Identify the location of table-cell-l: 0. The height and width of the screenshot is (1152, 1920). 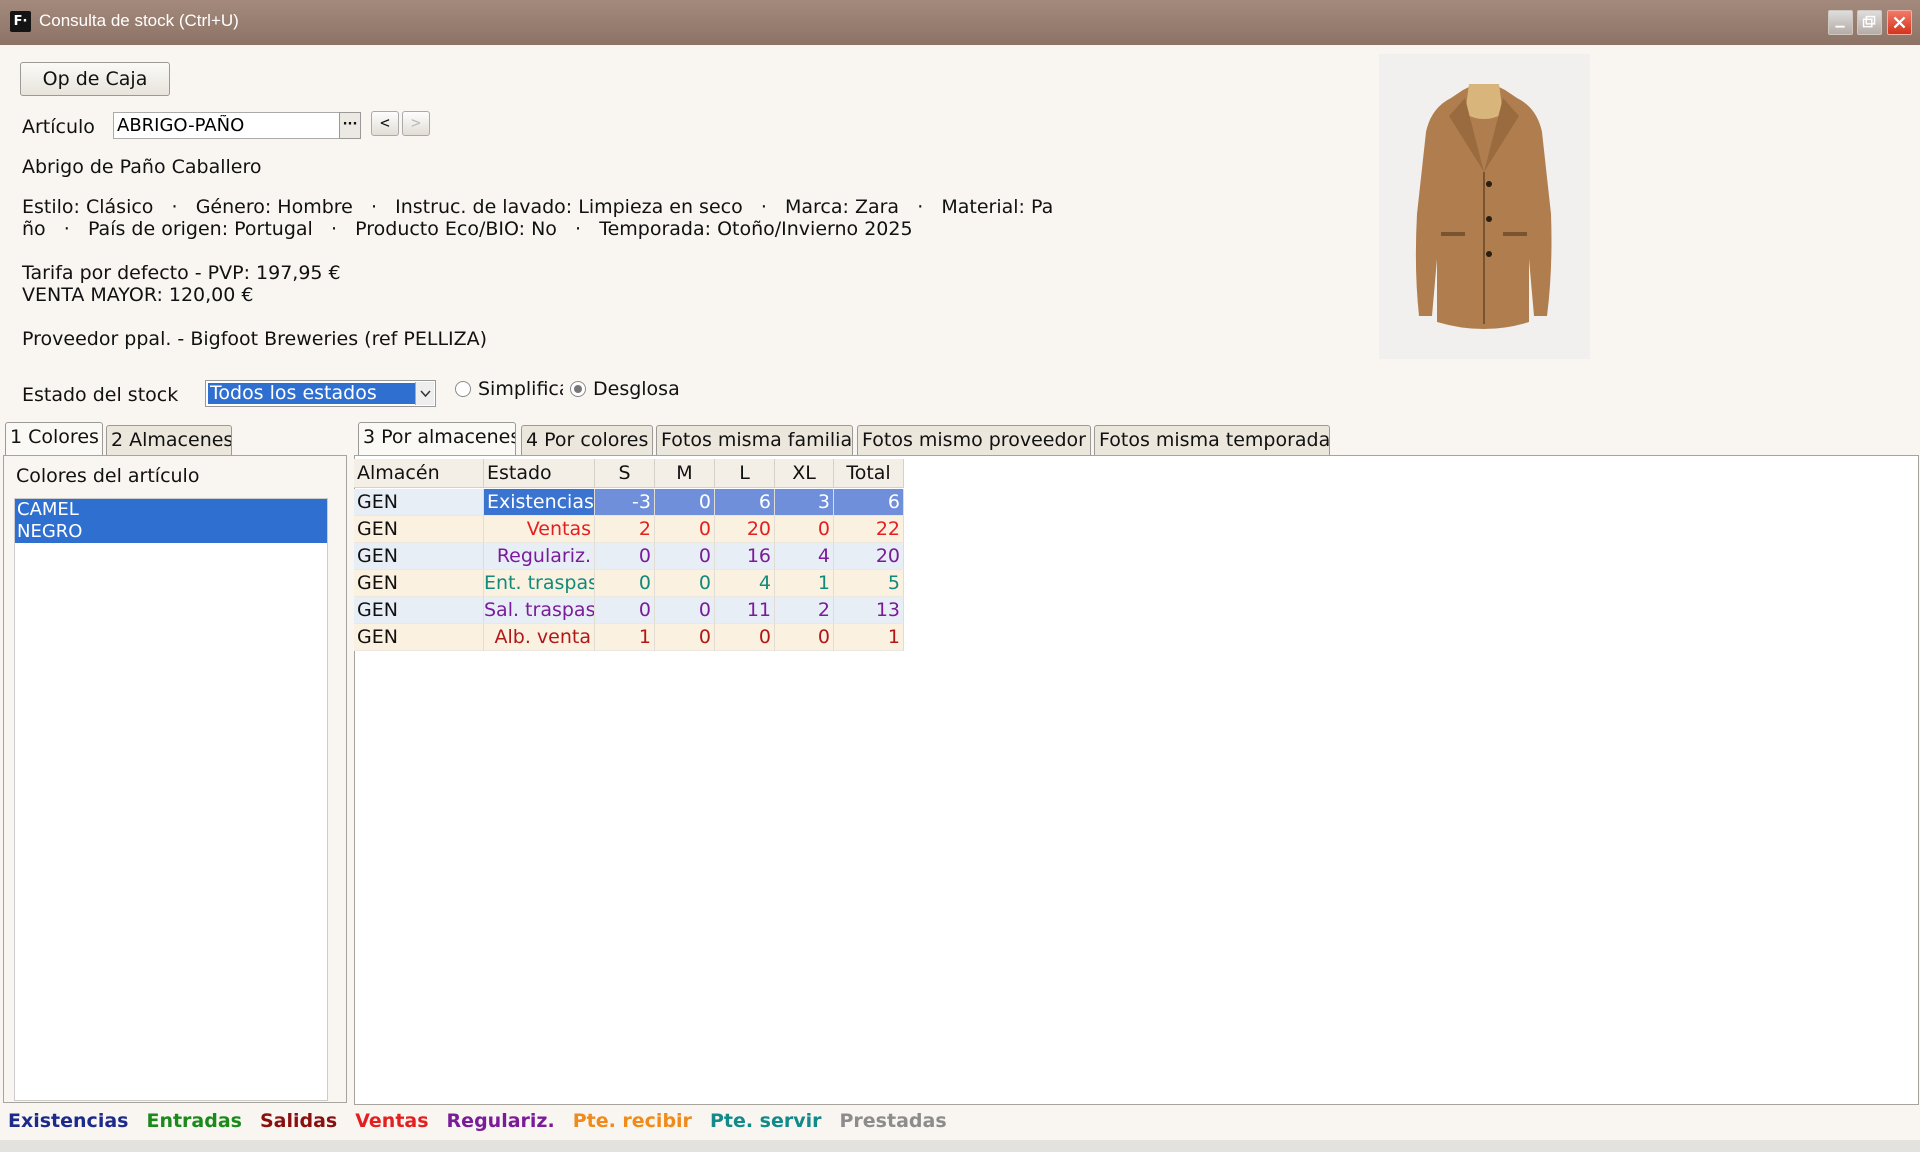
(745, 637).